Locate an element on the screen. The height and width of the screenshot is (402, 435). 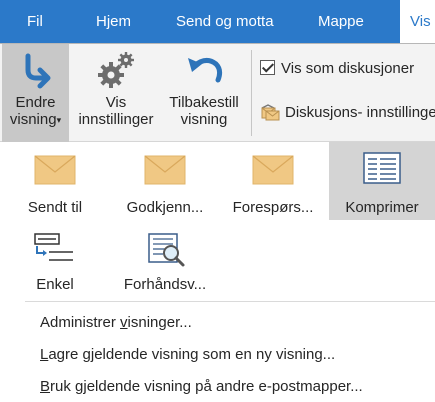
undo-arrow-icon is located at coordinates (205, 70).